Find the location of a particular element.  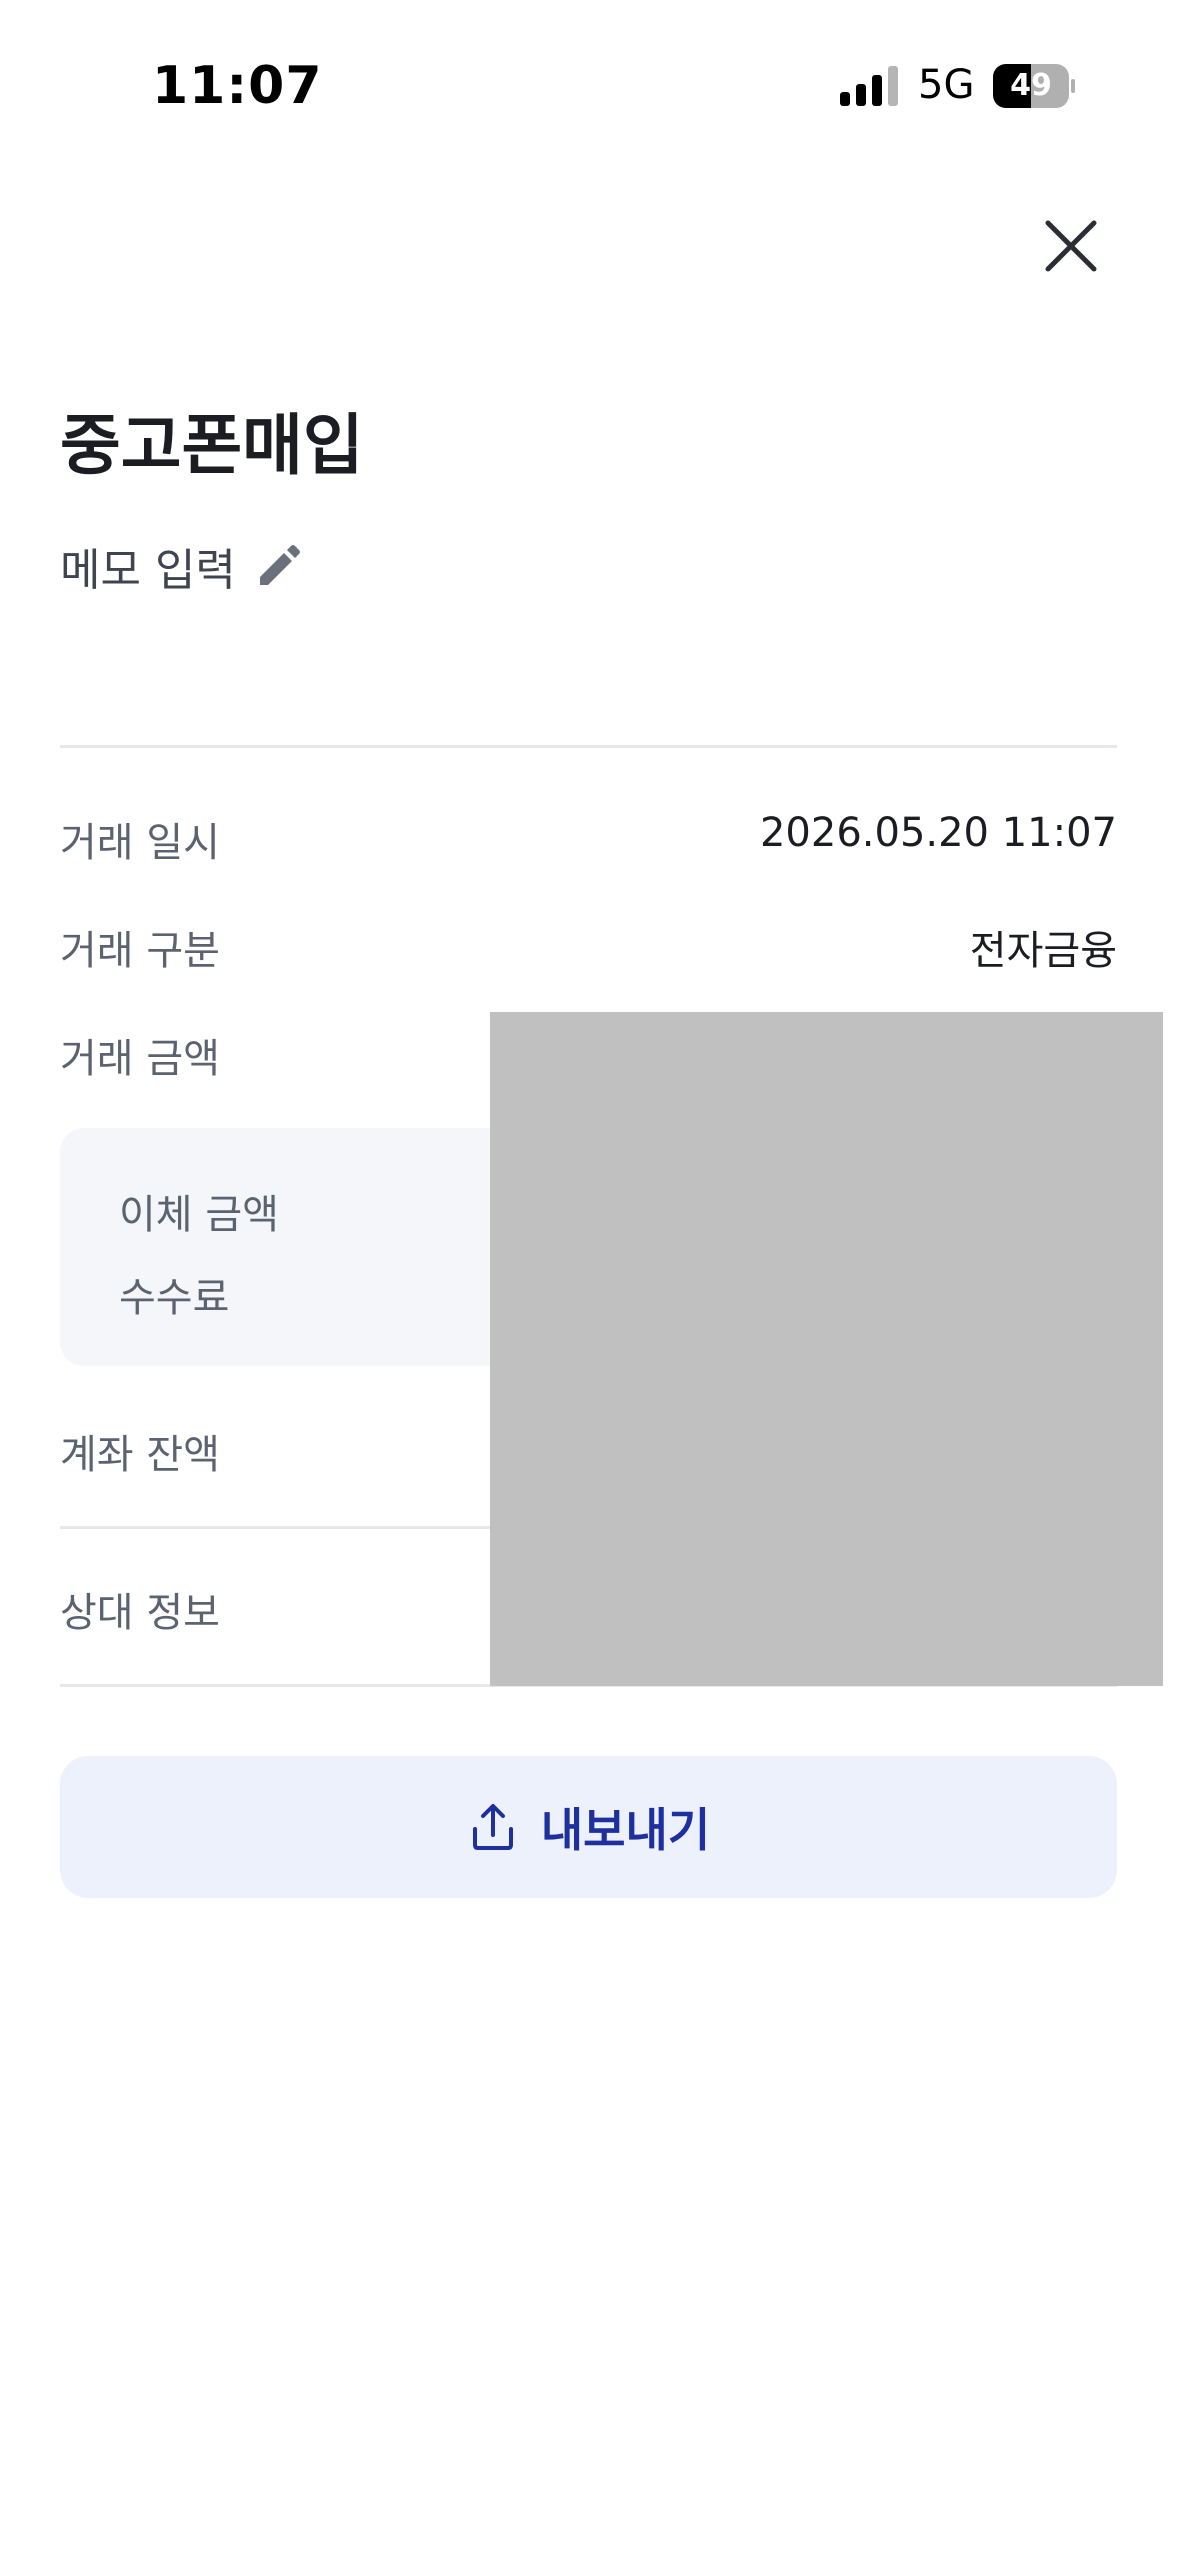

cellular-signal-icon is located at coordinates (869, 86).